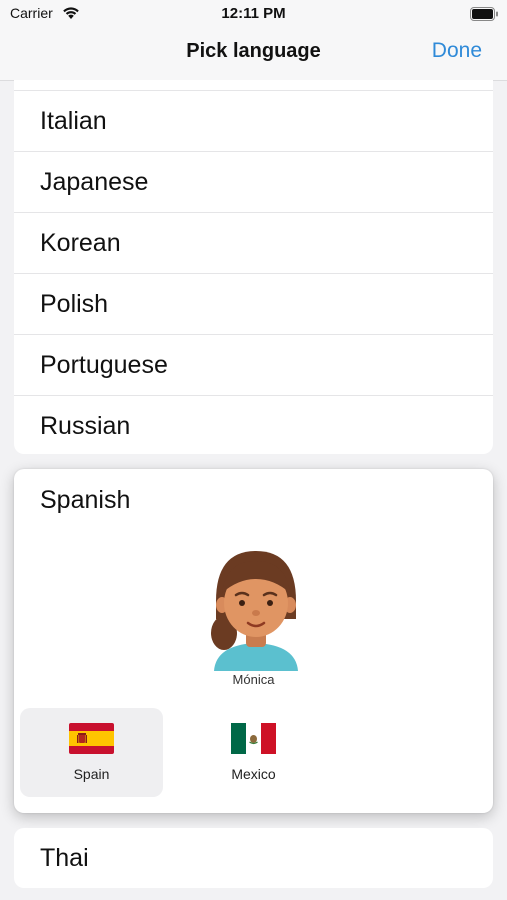  I want to click on language-item-portuguese: Portuguese, so click(253, 365).